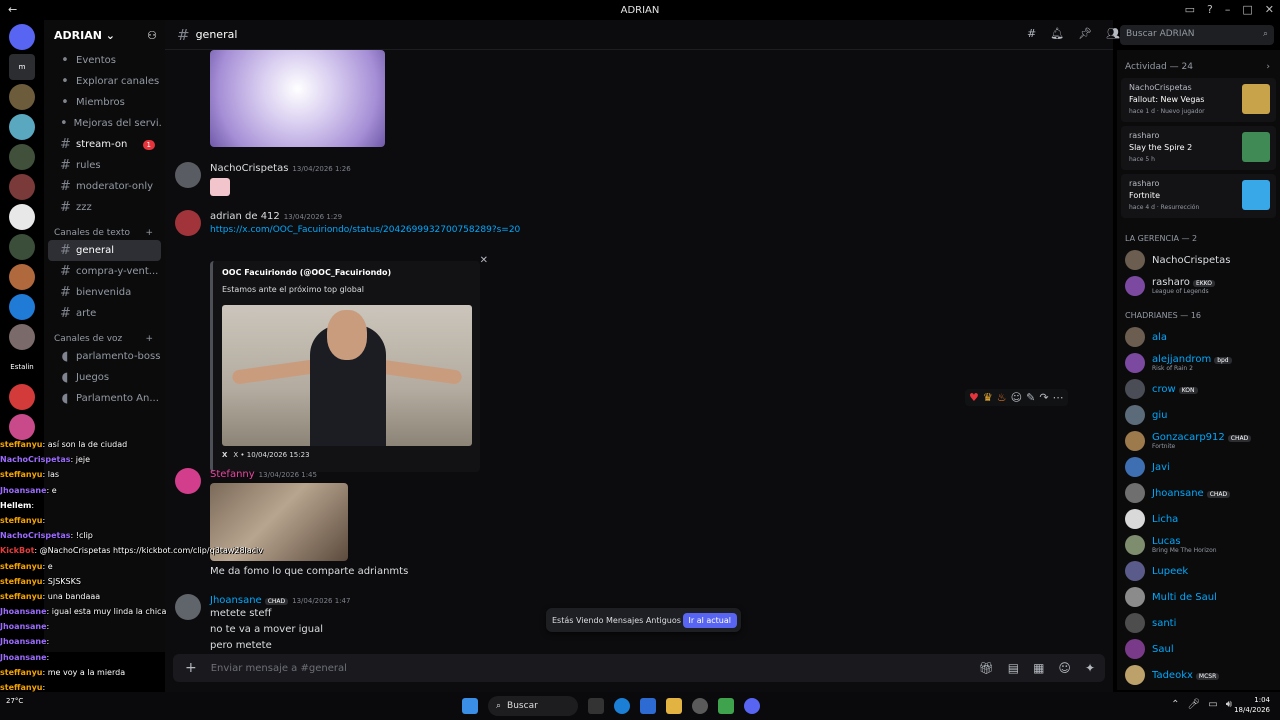 The image size is (1280, 720). I want to click on channel-moderator-only: # moderator-only, so click(104, 186).